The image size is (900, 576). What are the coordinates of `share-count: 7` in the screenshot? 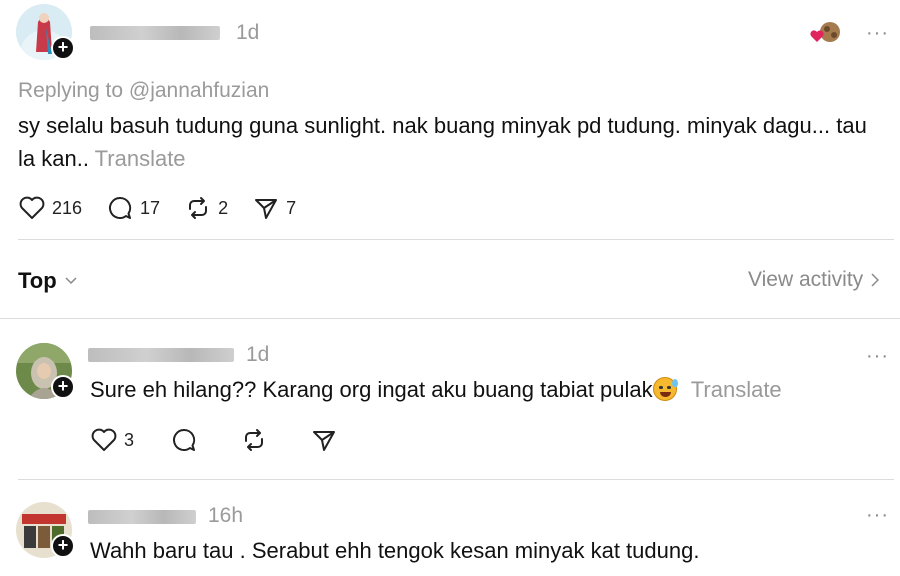 It's located at (291, 207).